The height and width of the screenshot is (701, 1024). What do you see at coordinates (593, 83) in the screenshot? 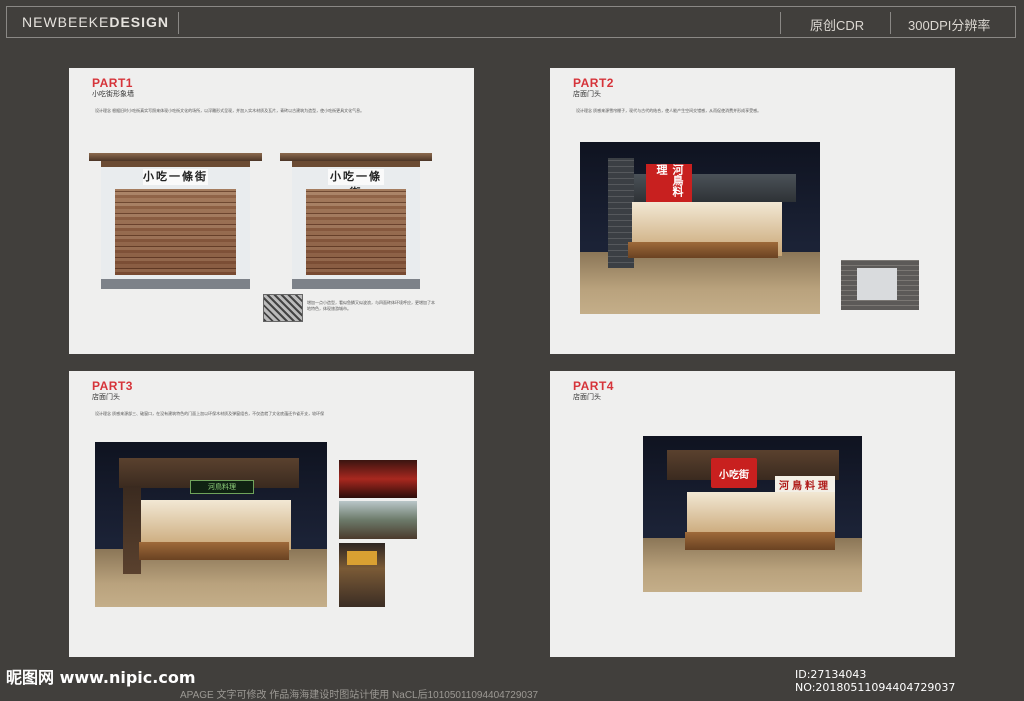
I see `part-title: PART2` at bounding box center [593, 83].